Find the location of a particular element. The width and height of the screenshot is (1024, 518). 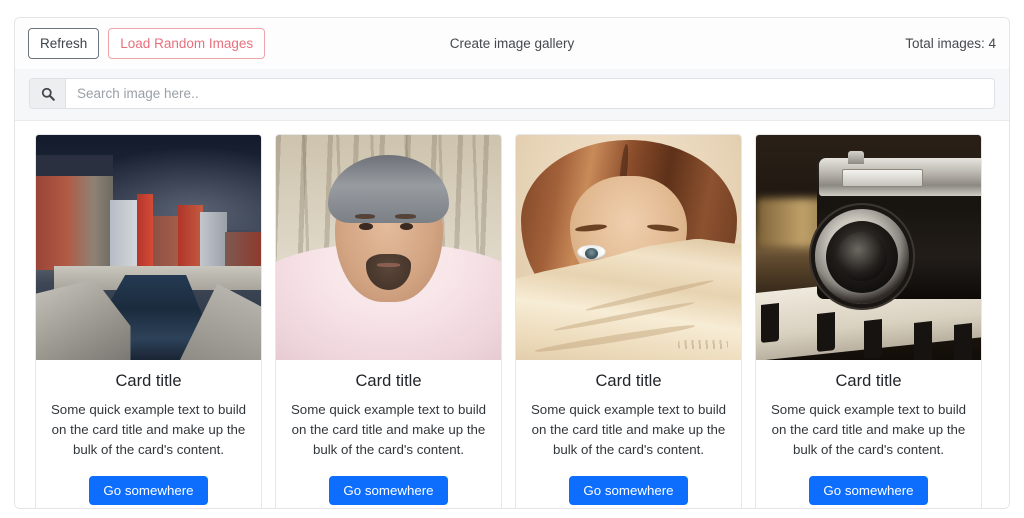

vintage-camera-photo is located at coordinates (868, 247).